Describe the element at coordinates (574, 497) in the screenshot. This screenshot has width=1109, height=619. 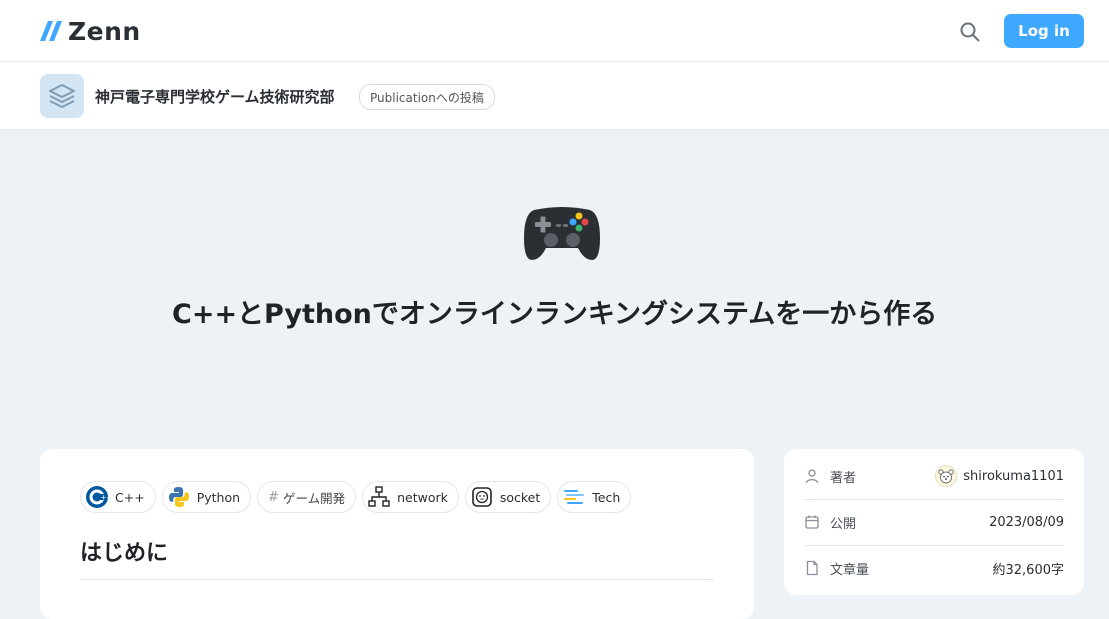
I see `tech-icon` at that location.